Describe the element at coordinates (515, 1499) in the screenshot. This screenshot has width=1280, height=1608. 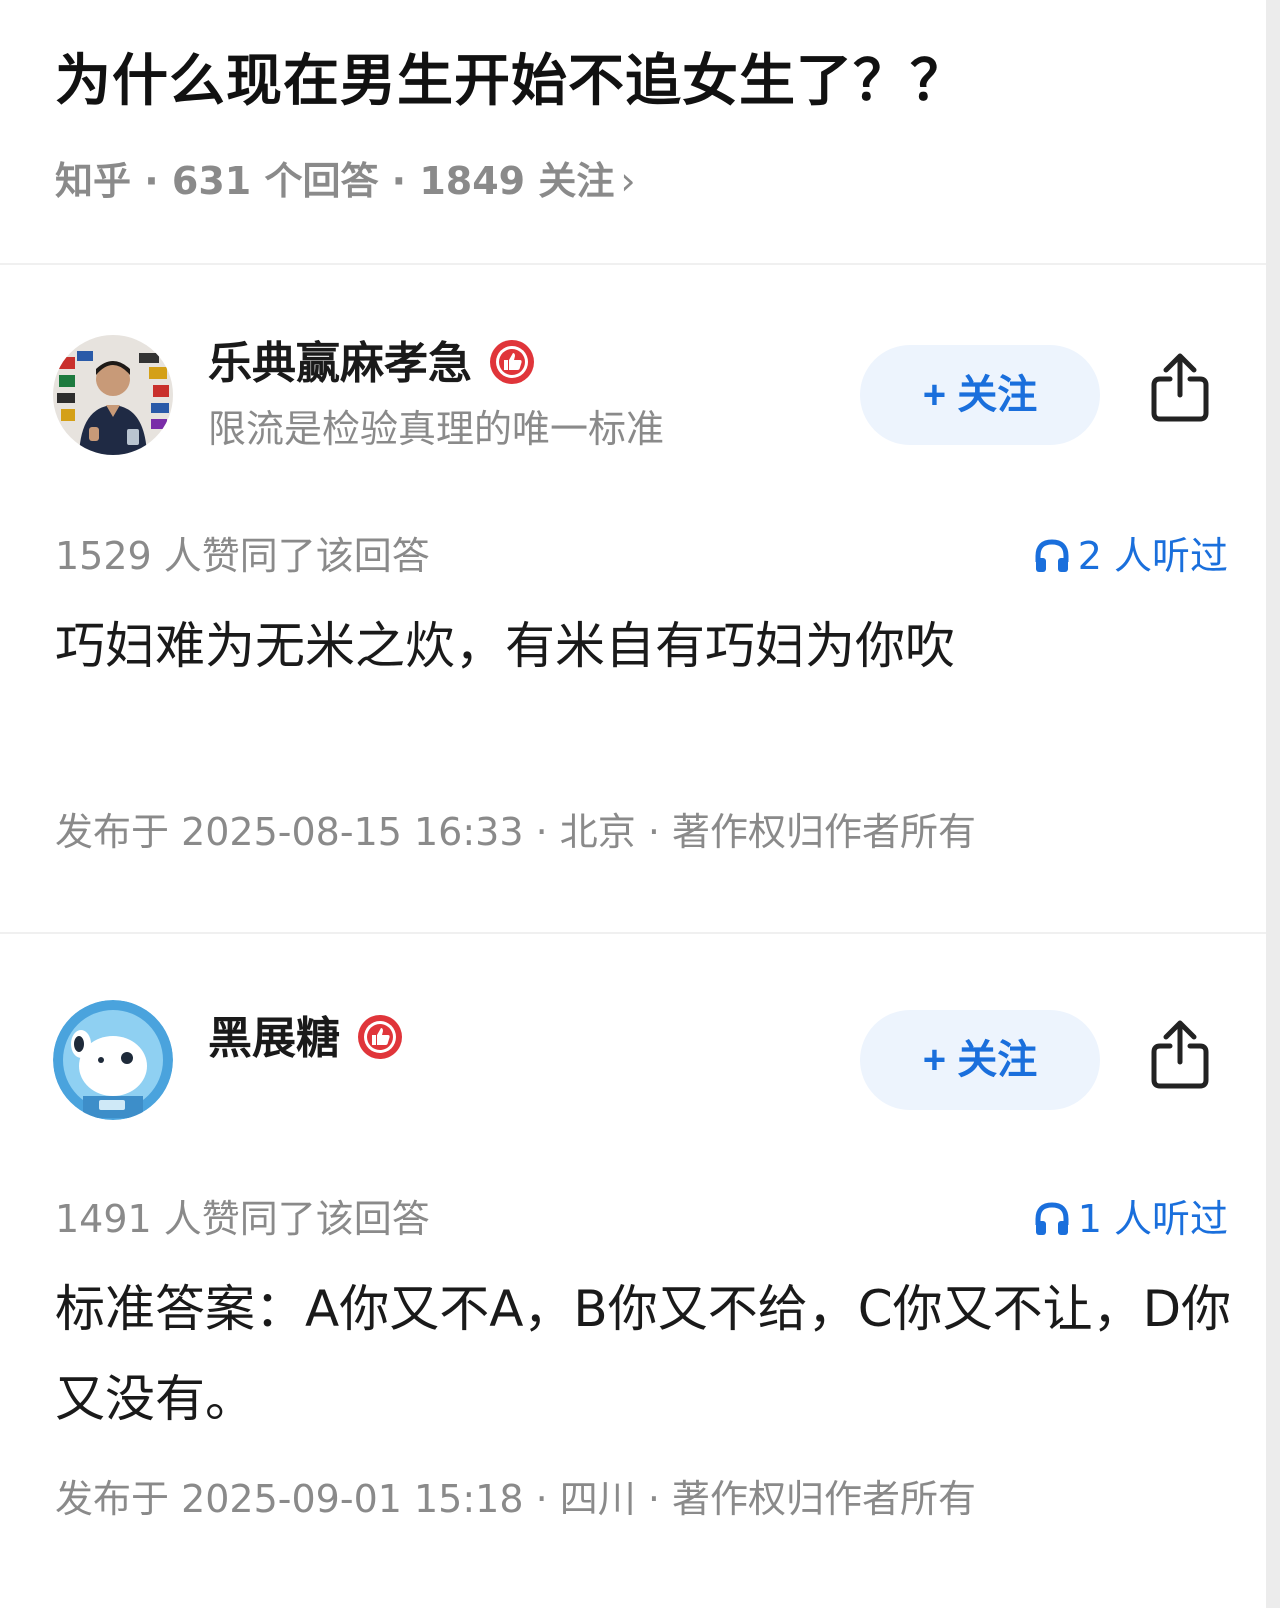
I see `publish-info: 发布于 2025-09-01 15:18 · 四川 · 著作权归作者所有` at that location.